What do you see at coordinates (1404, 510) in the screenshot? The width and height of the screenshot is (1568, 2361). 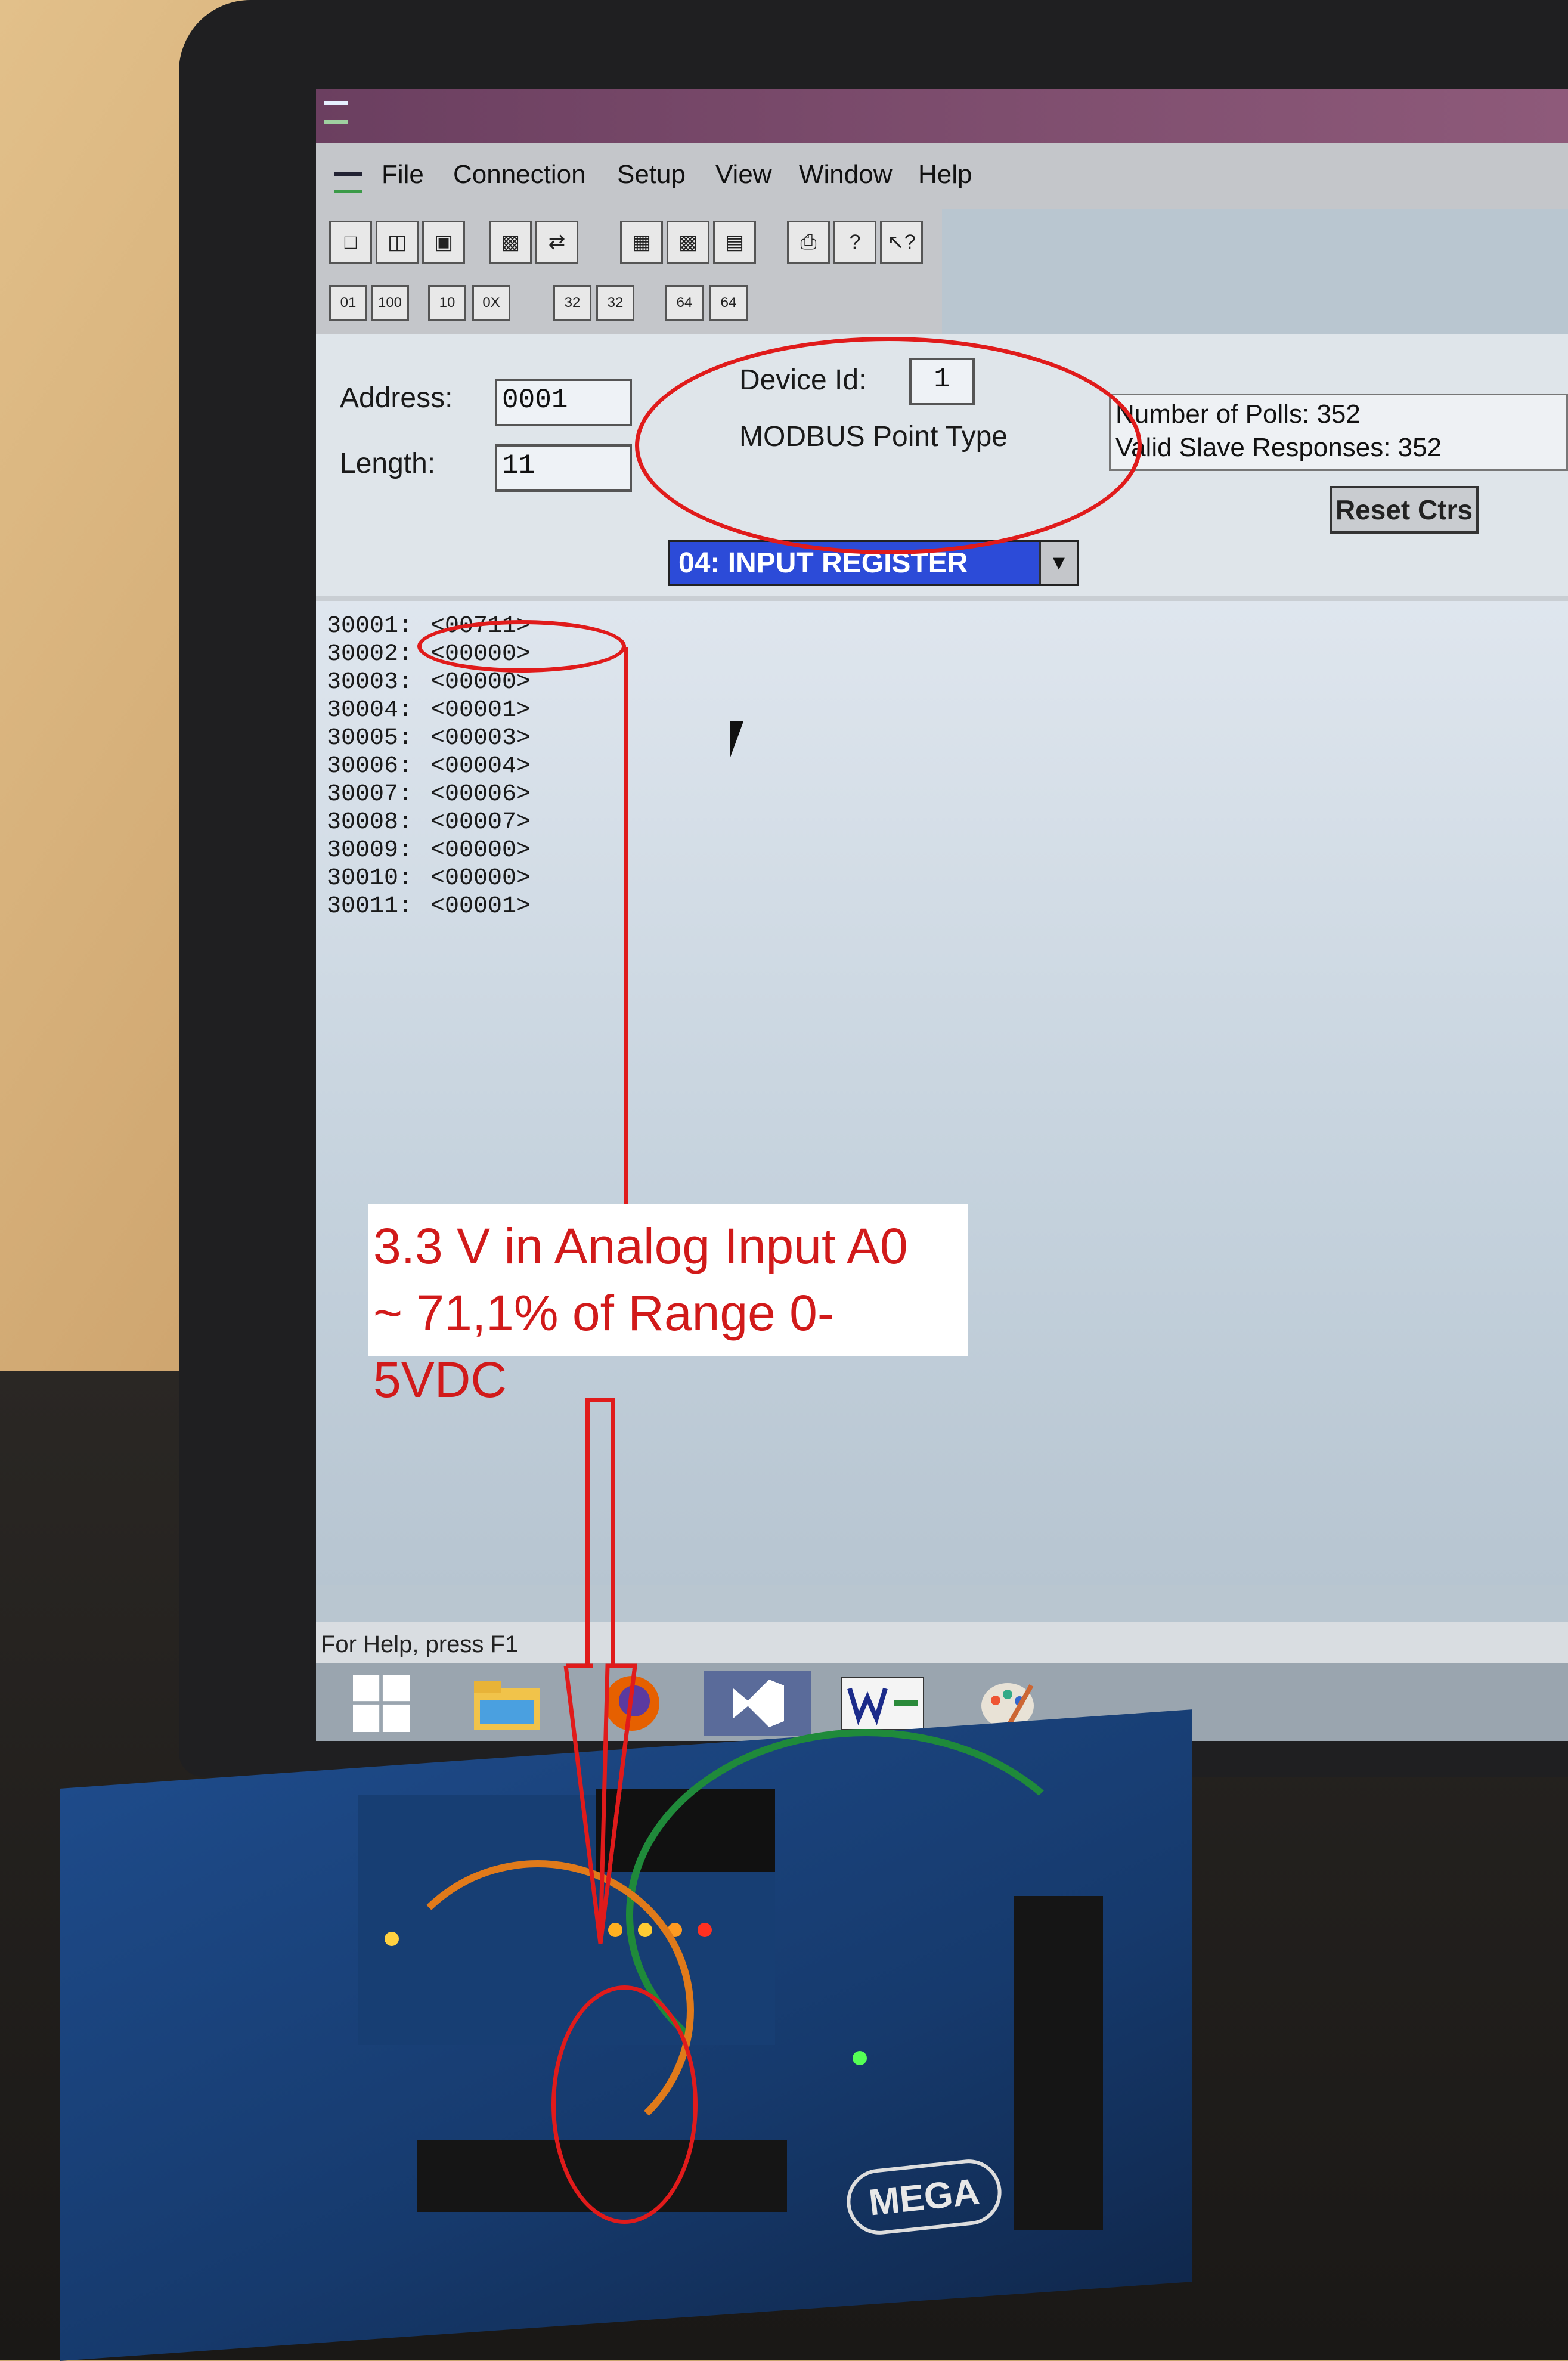 I see `reset-counters-button: Reset Ctrs` at bounding box center [1404, 510].